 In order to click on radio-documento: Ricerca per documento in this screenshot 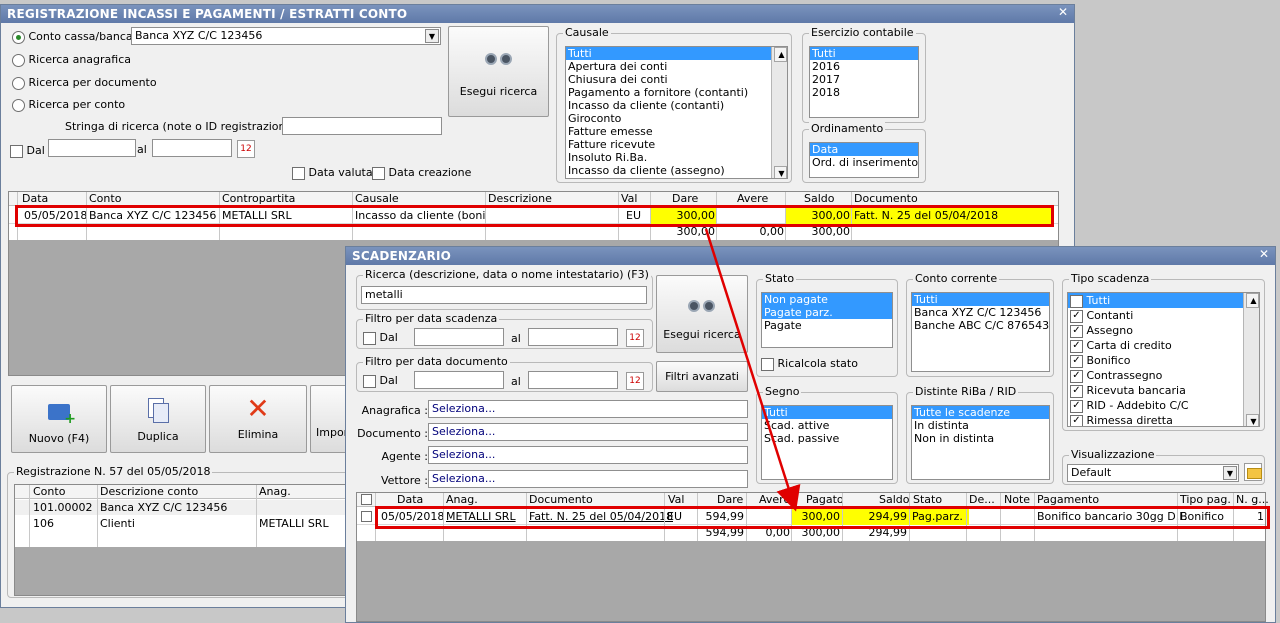, I will do `click(84, 83)`.